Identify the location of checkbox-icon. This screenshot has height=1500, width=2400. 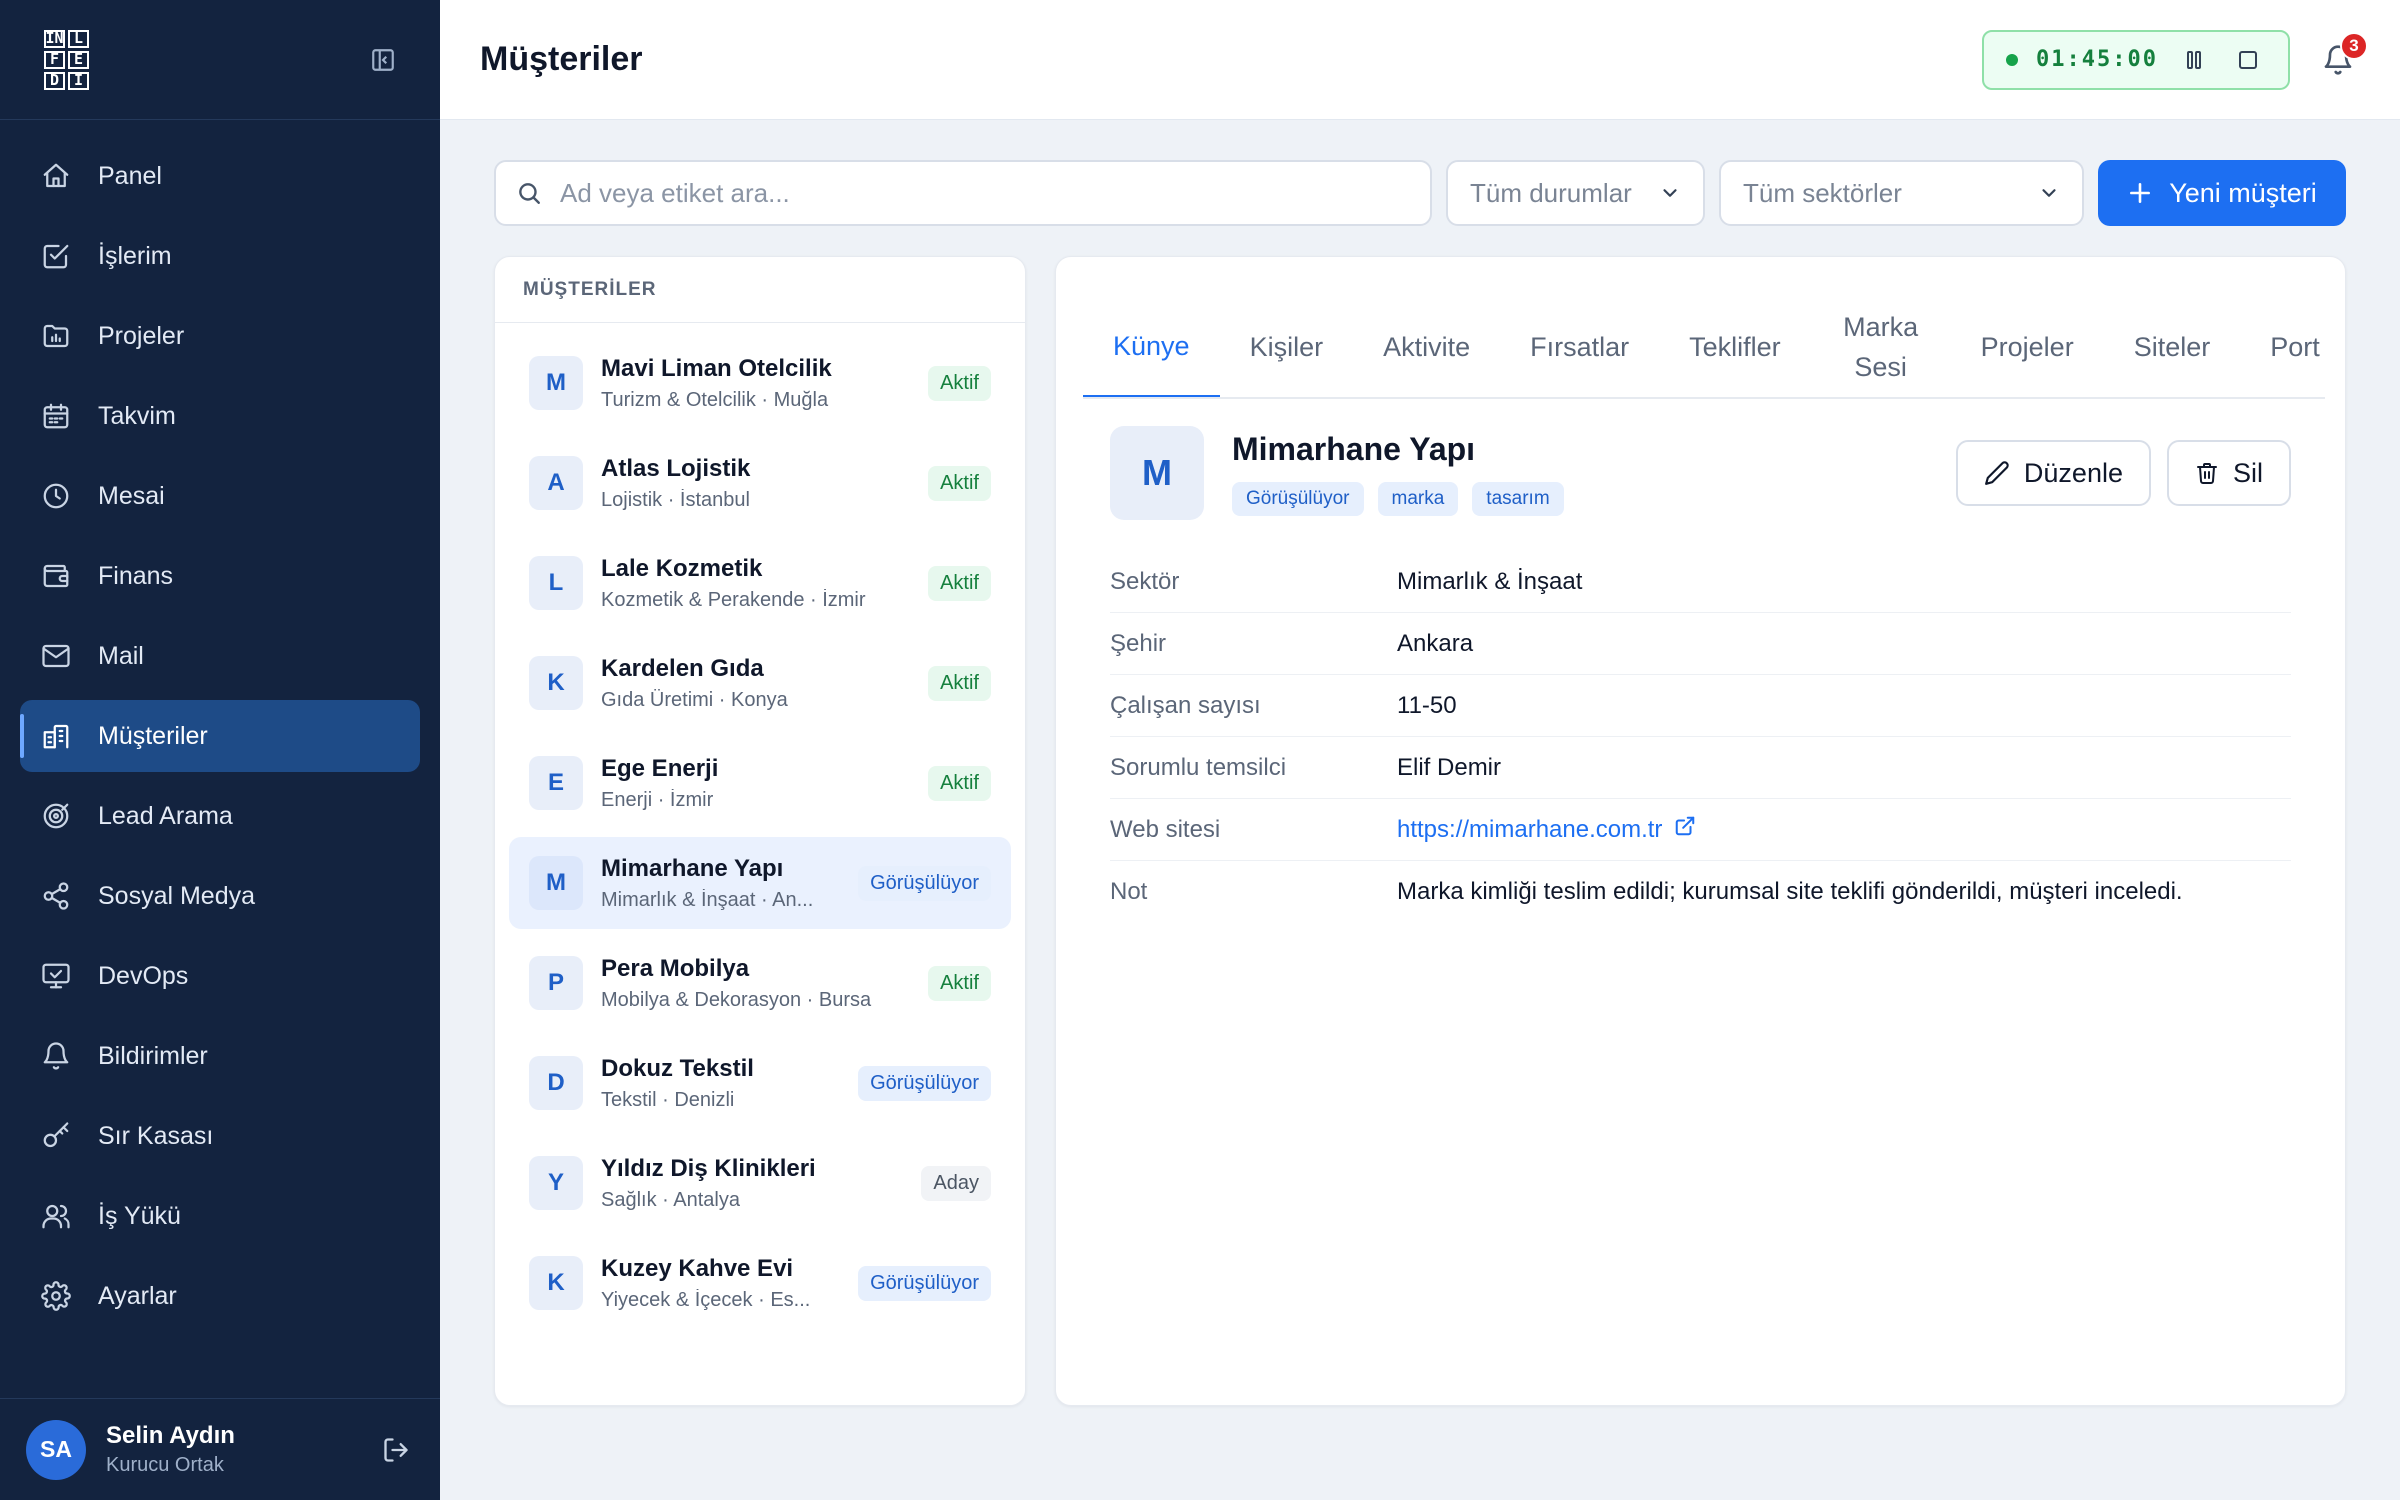
(56, 256).